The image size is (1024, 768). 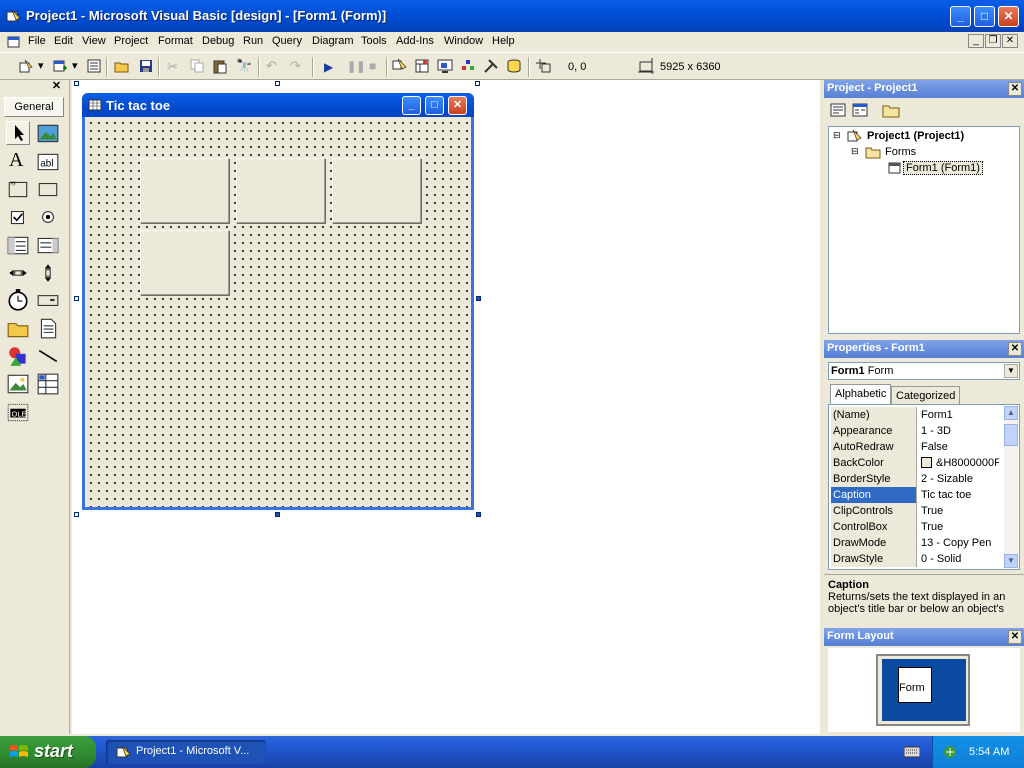 I want to click on undo-icon: ↶, so click(x=271, y=66).